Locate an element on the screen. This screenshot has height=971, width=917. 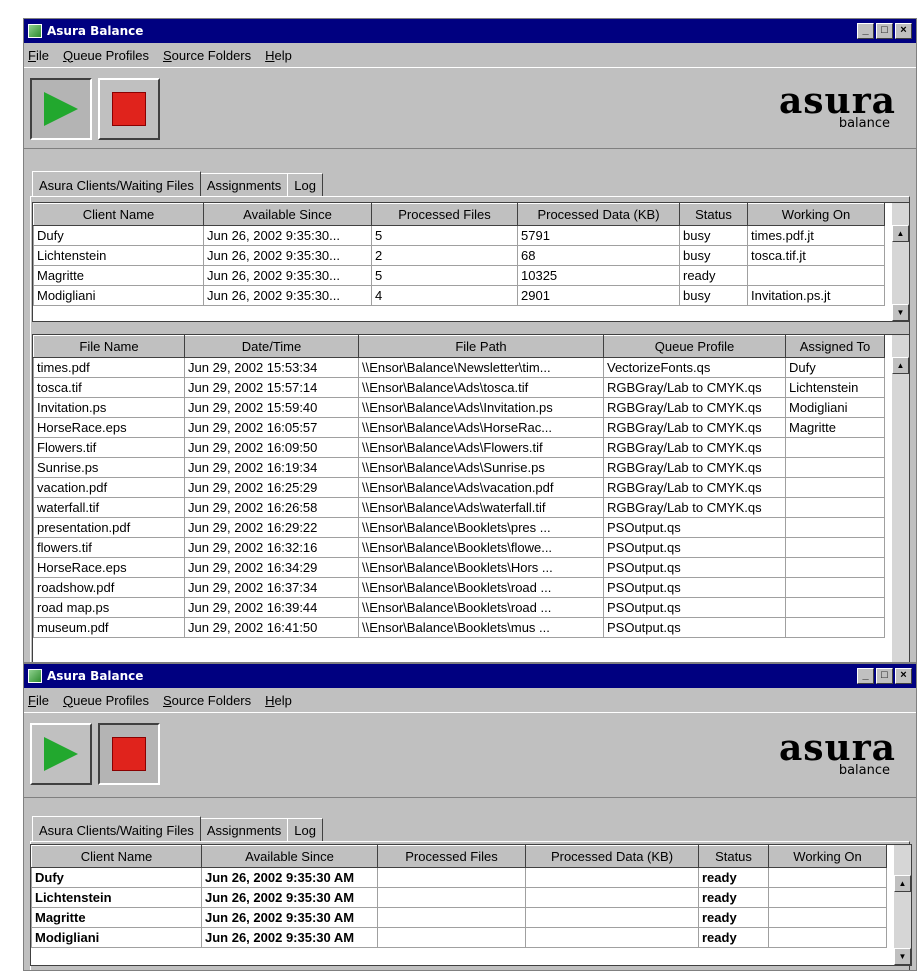
table-cell: Sunrise.ps is located at coordinates (109, 467).